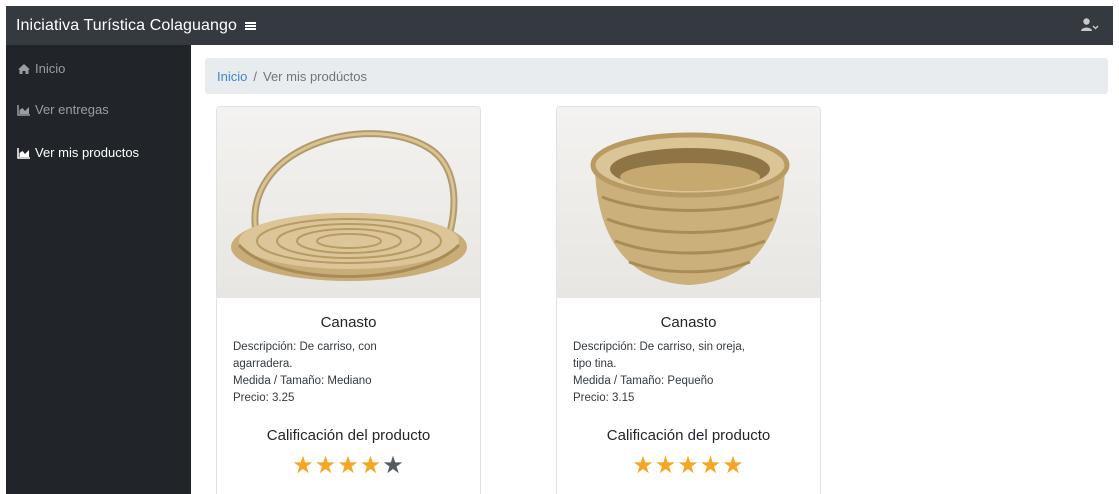  I want to click on top-navbar: Iniciativa Turística Colaguango, so click(559, 25).